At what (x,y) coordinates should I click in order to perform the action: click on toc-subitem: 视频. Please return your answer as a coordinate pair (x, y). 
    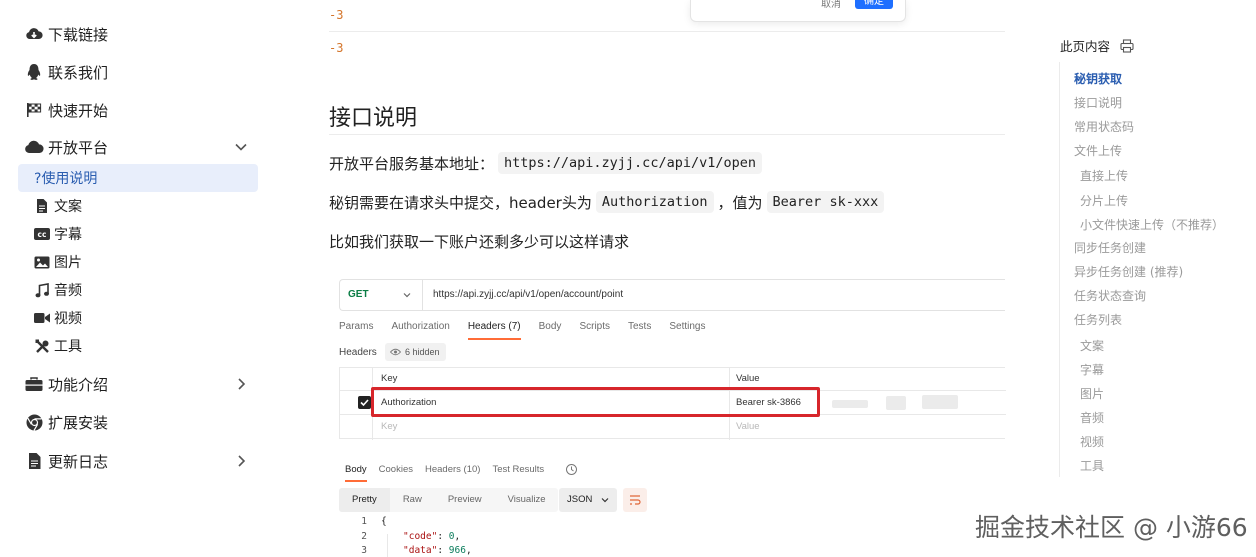
    Looking at the image, I should click on (1092, 441).